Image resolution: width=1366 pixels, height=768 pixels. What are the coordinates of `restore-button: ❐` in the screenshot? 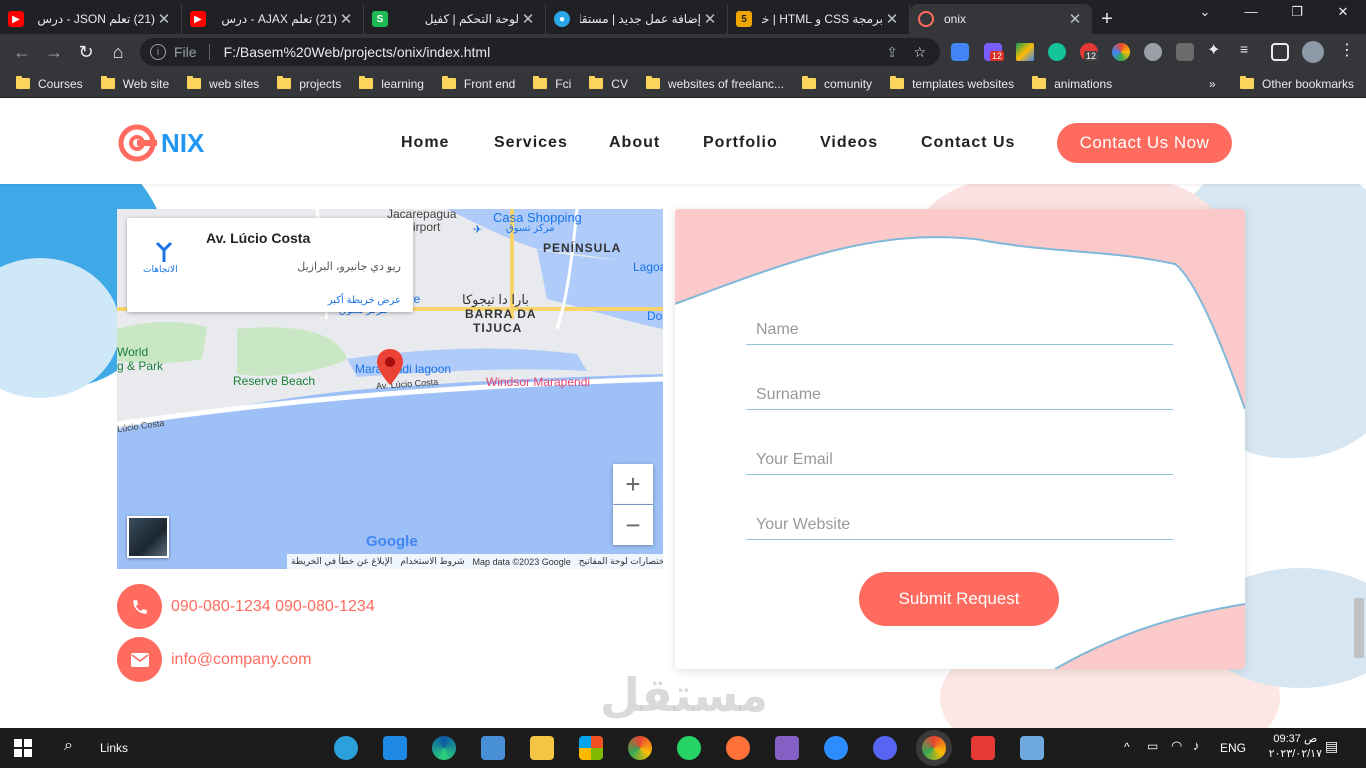 It's located at (1297, 12).